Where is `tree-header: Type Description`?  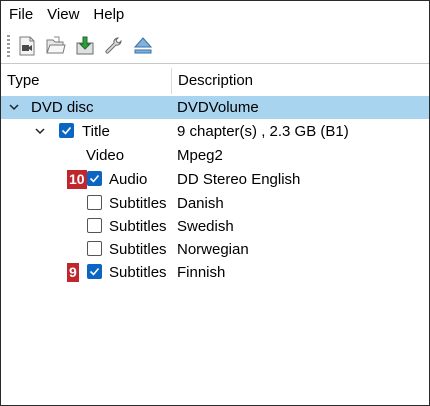
tree-header: Type Description is located at coordinates (215, 81).